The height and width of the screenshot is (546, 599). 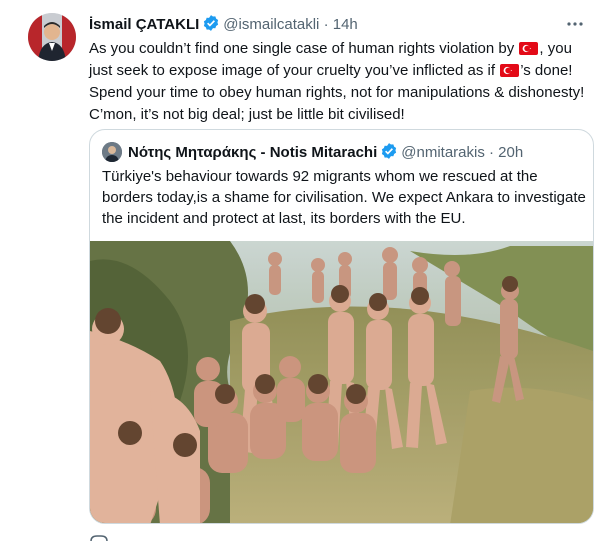 What do you see at coordinates (99, 535) in the screenshot?
I see `reply-icon` at bounding box center [99, 535].